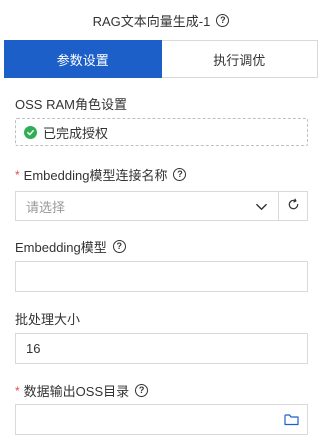  What do you see at coordinates (147, 206) in the screenshot?
I see `embedding-connection-select: 请选择` at bounding box center [147, 206].